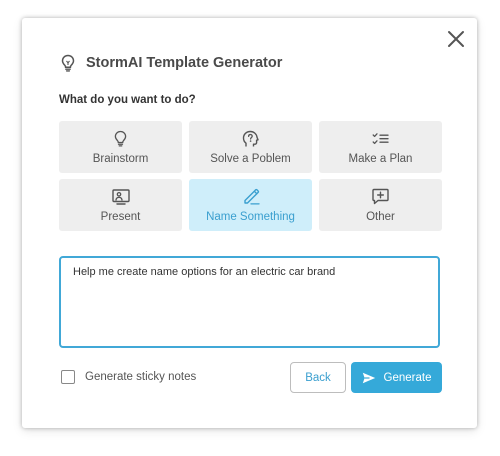  What do you see at coordinates (120, 158) in the screenshot?
I see `option-label: Brainstorm` at bounding box center [120, 158].